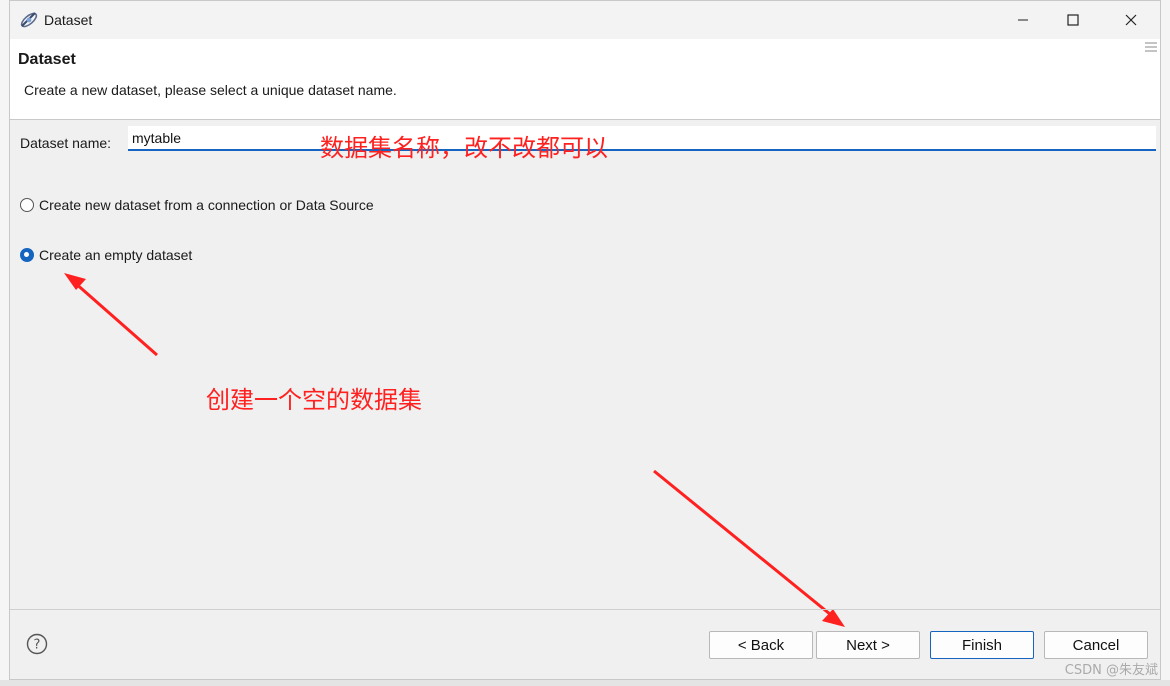 The image size is (1170, 686). I want to click on footer-divider, so click(585, 609).